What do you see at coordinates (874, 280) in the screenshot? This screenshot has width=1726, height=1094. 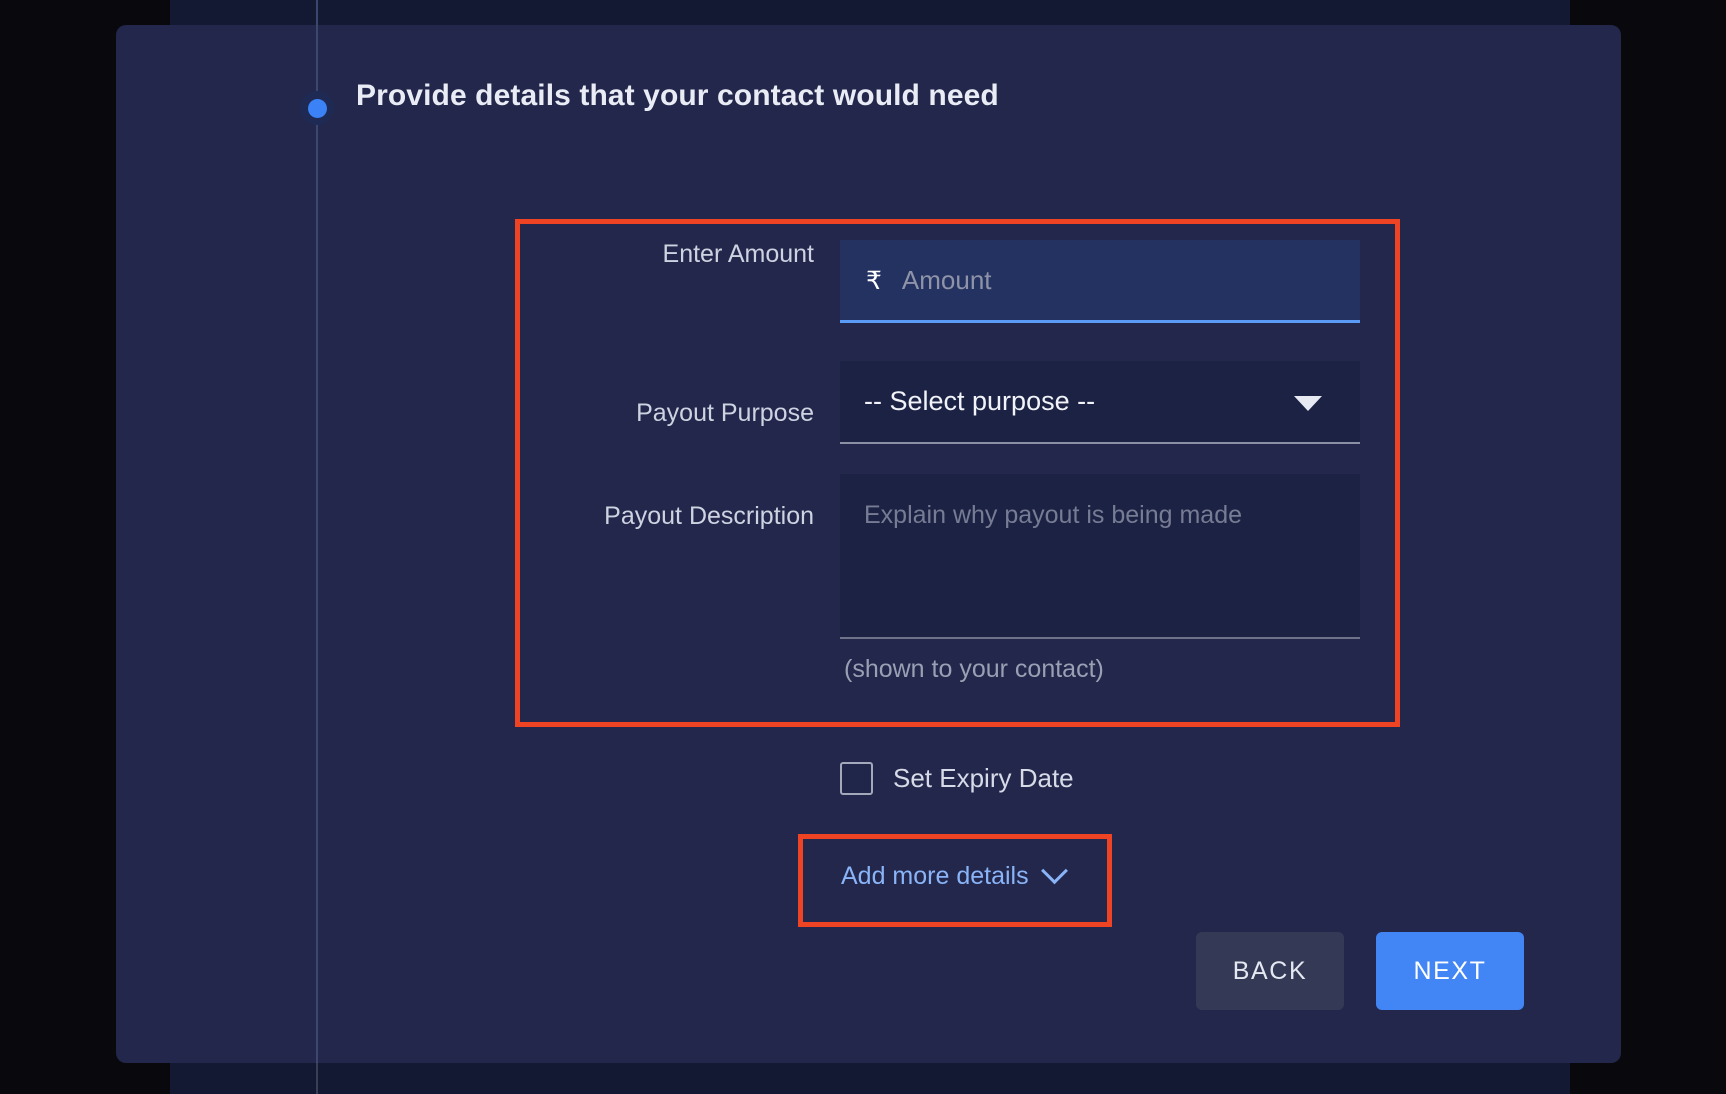 I see `rupee-icon: ₹` at bounding box center [874, 280].